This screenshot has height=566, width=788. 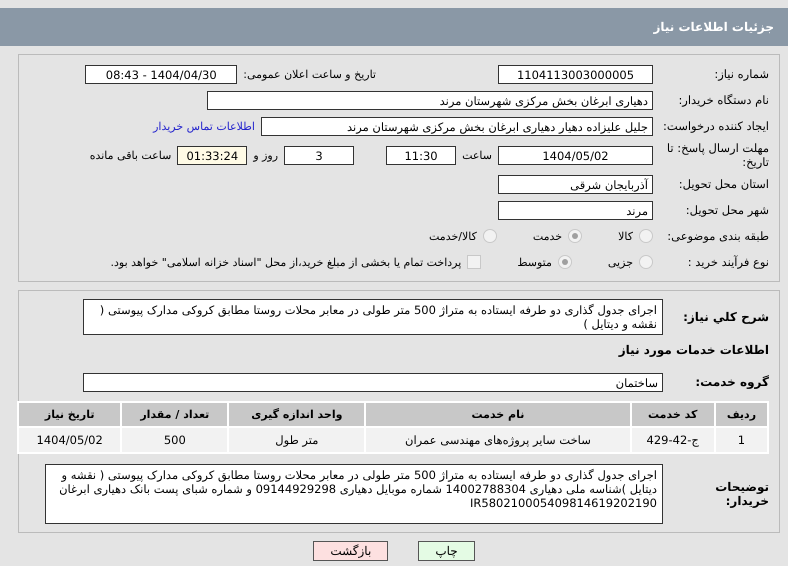 What do you see at coordinates (174, 414) in the screenshot?
I see `column-header: تعداد / مقدار` at bounding box center [174, 414].